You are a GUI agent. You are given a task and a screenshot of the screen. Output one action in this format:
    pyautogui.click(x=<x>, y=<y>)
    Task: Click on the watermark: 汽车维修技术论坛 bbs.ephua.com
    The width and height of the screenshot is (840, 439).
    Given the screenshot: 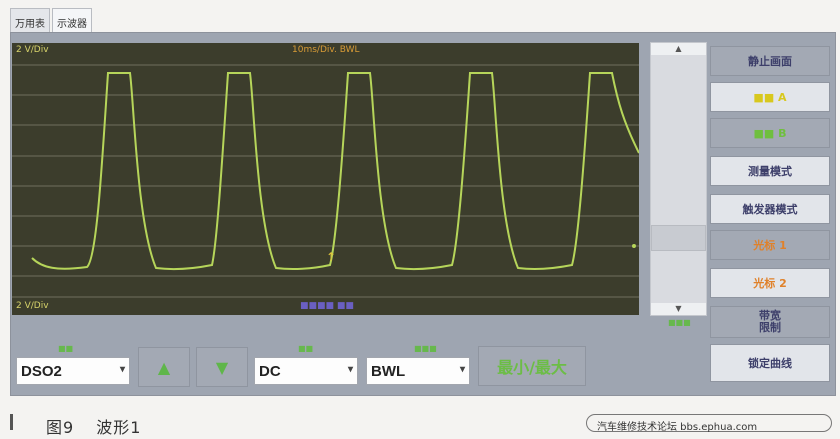 What is the action you would take?
    pyautogui.click(x=709, y=423)
    